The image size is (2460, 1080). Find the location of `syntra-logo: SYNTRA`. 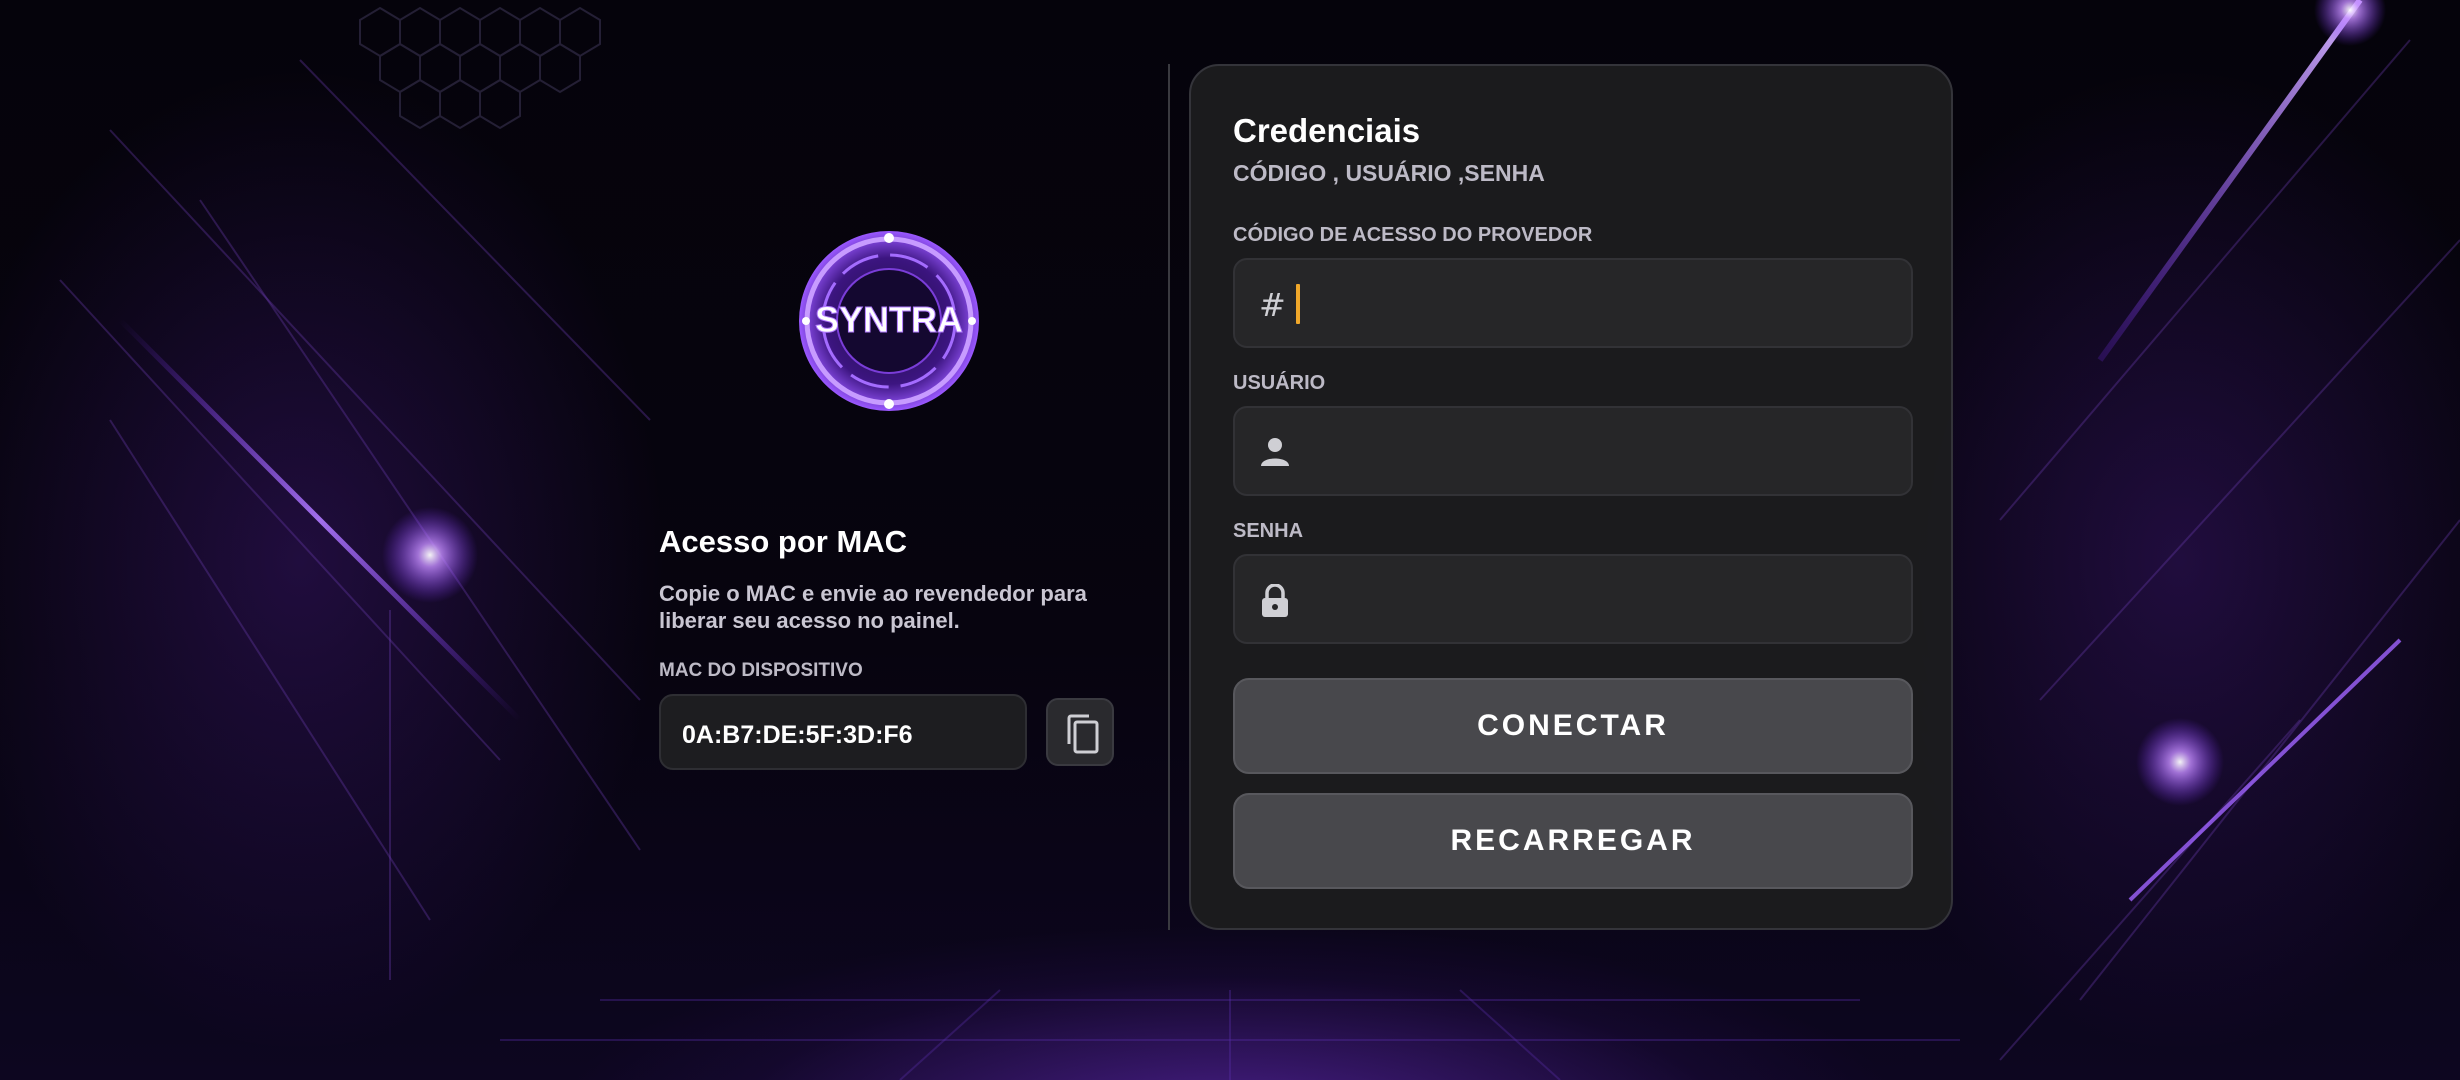

syntra-logo: SYNTRA is located at coordinates (889, 321).